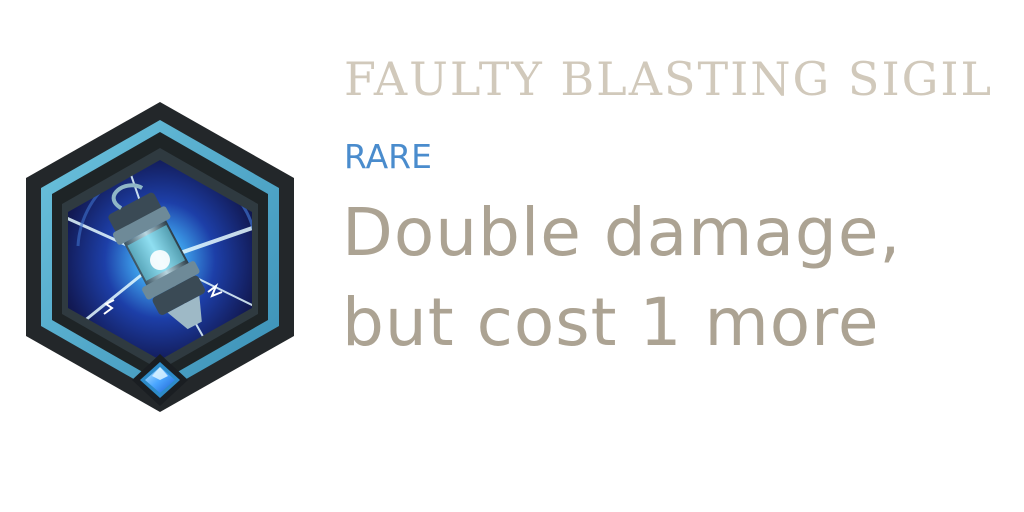  I want to click on description-line: Double damage,, so click(622, 232).